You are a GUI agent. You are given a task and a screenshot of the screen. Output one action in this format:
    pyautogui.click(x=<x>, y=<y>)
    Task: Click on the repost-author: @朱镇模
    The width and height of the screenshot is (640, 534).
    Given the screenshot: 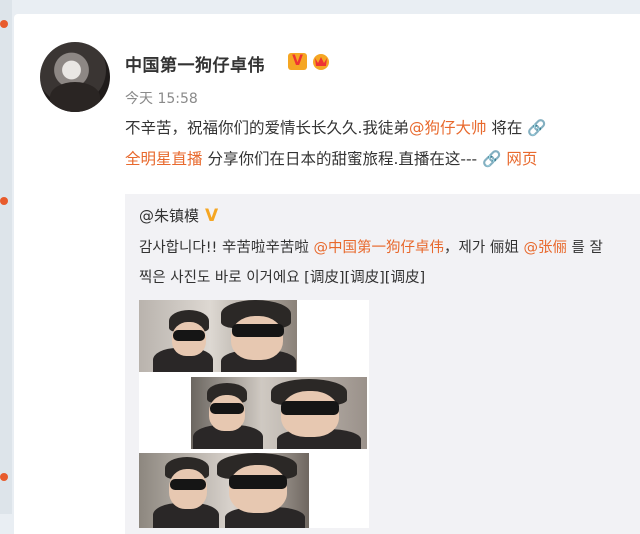 What is the action you would take?
    pyautogui.click(x=169, y=215)
    